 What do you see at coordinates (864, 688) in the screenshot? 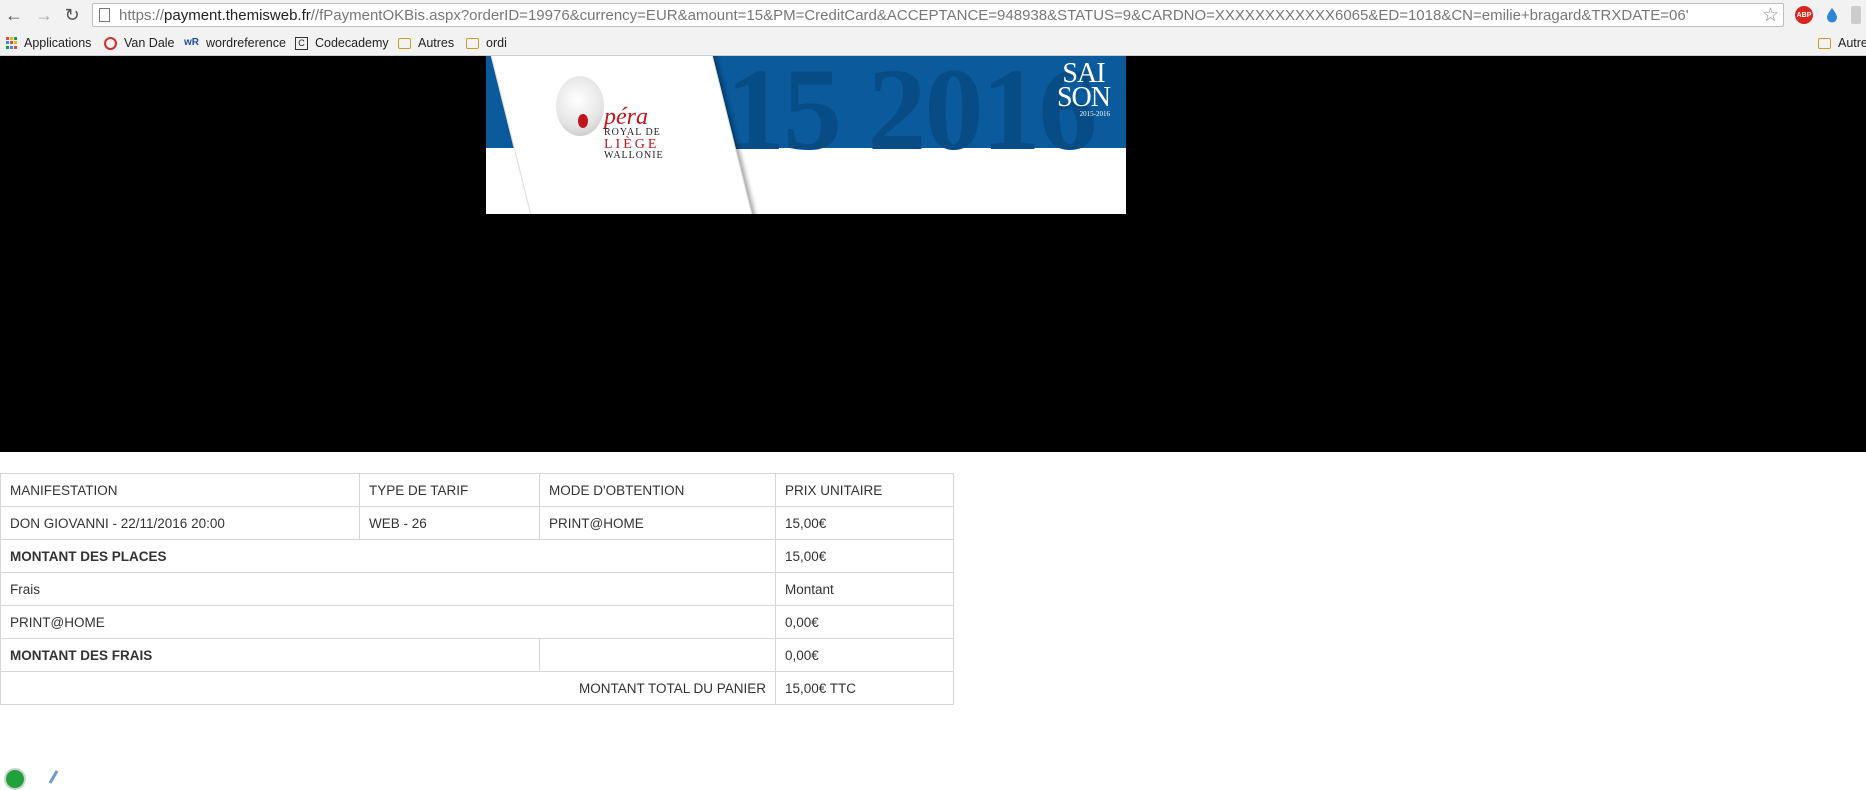
I see `total-value: 15,00€ TTC` at bounding box center [864, 688].